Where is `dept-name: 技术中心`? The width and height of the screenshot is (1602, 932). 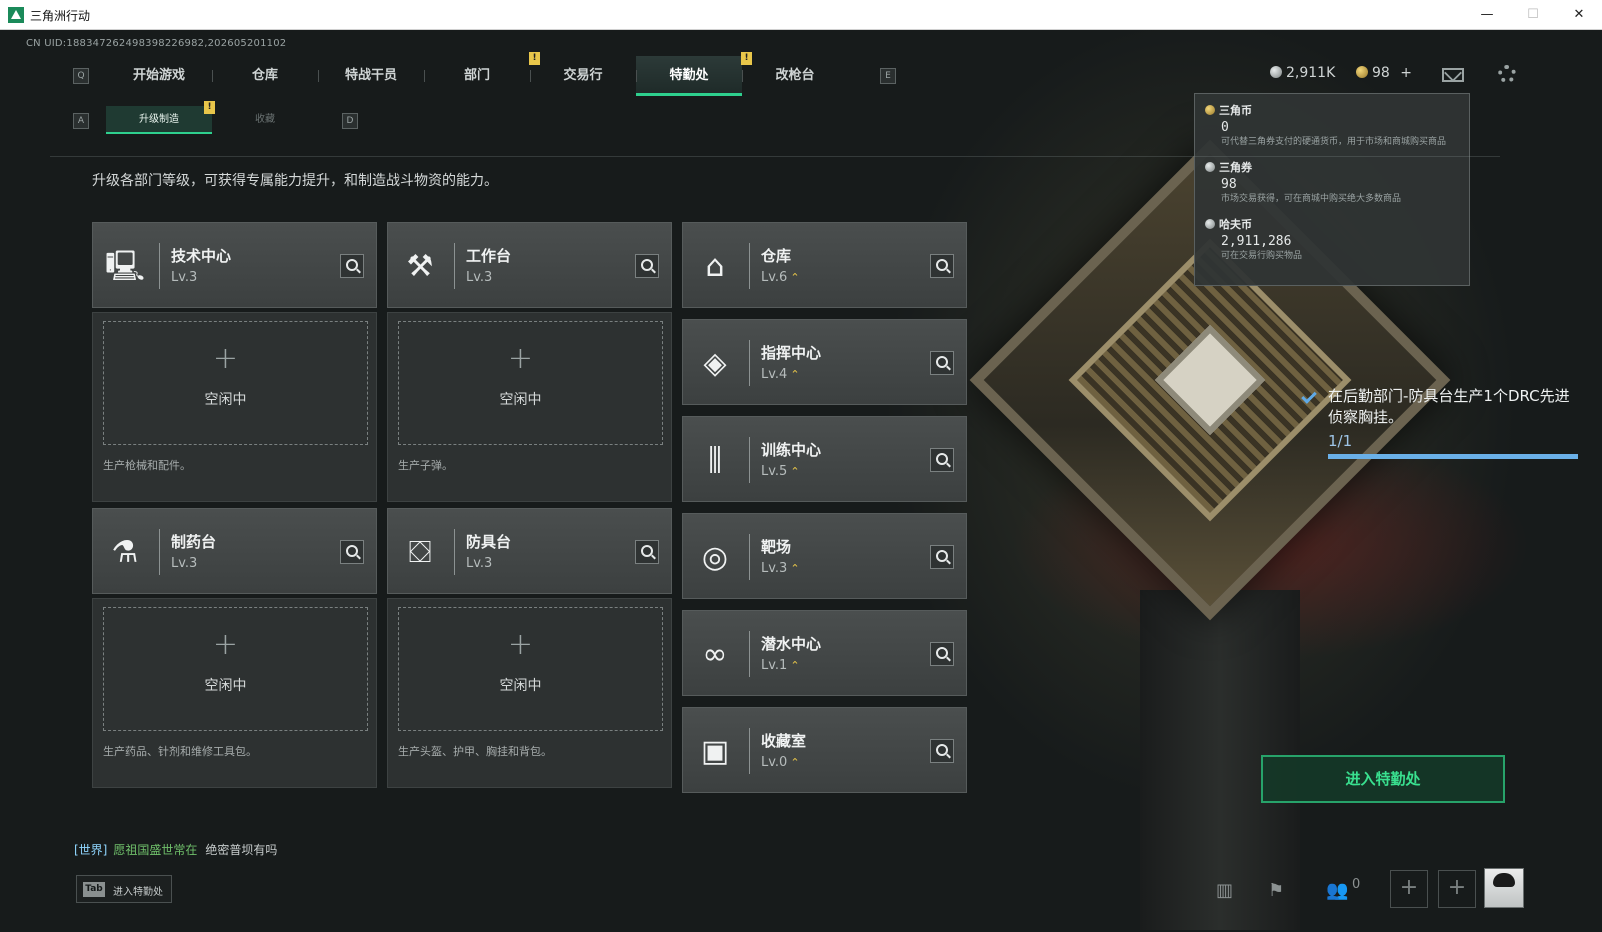 dept-name: 技术中心 is located at coordinates (201, 256).